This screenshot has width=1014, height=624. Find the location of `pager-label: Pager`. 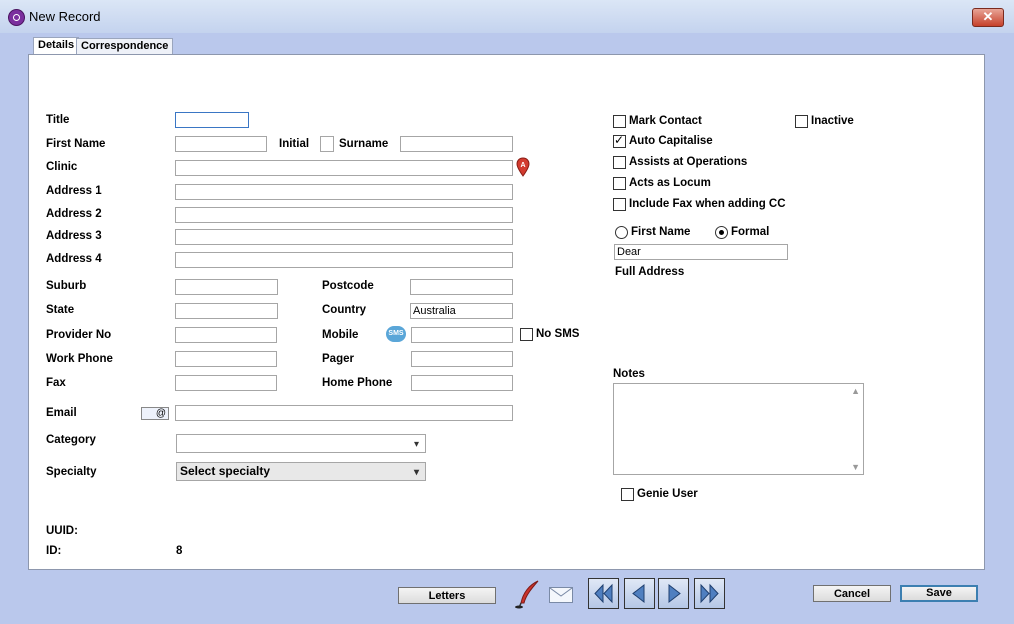

pager-label: Pager is located at coordinates (338, 359).